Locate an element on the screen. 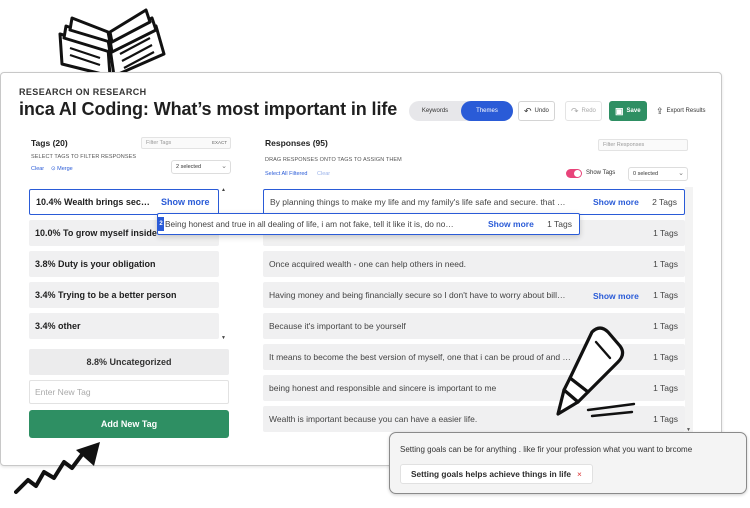 This screenshot has width=750, height=508. tags-heading: Tags (20) is located at coordinates (49, 143).